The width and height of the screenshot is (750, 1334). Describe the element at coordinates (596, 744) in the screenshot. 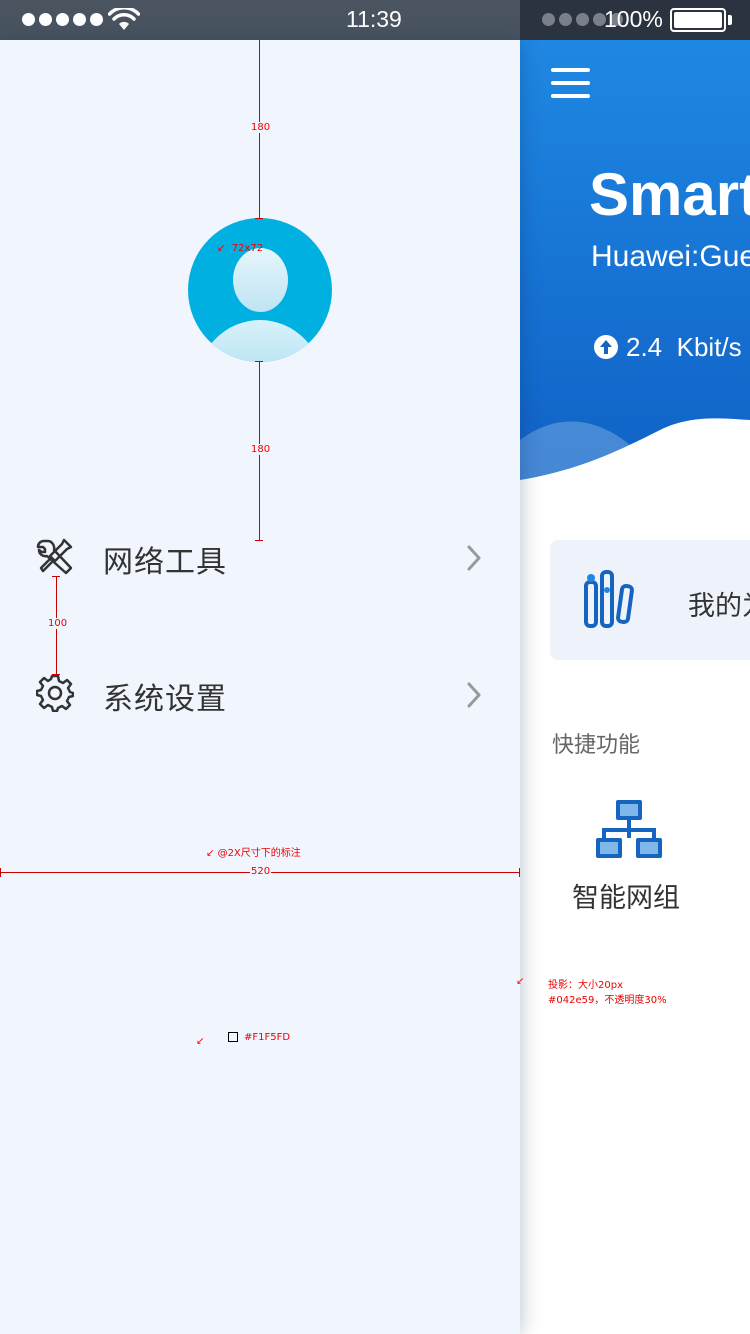

I see `section-title-quick: 快捷功能` at that location.